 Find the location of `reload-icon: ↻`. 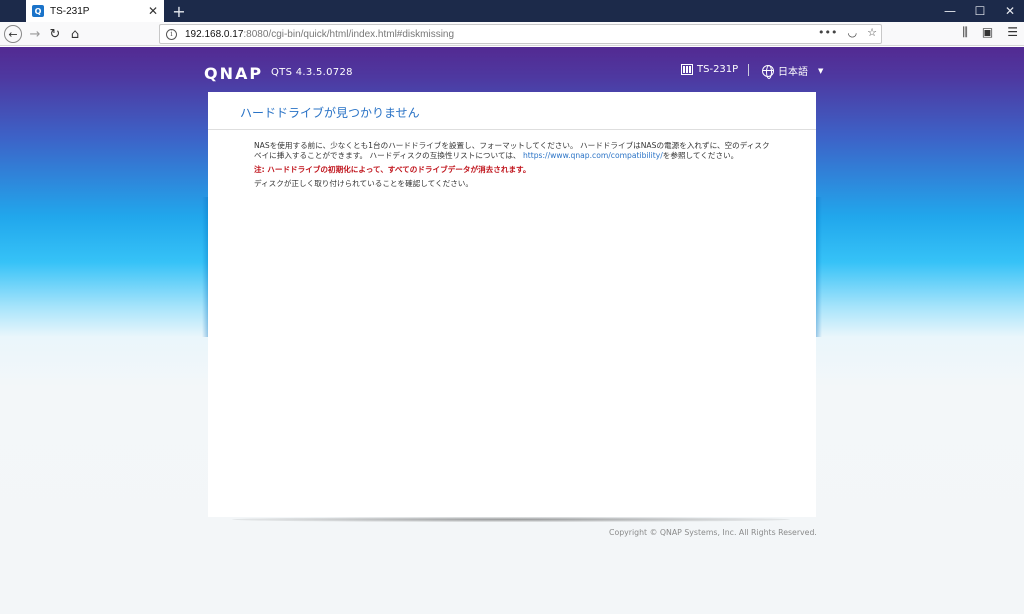

reload-icon: ↻ is located at coordinates (55, 34).